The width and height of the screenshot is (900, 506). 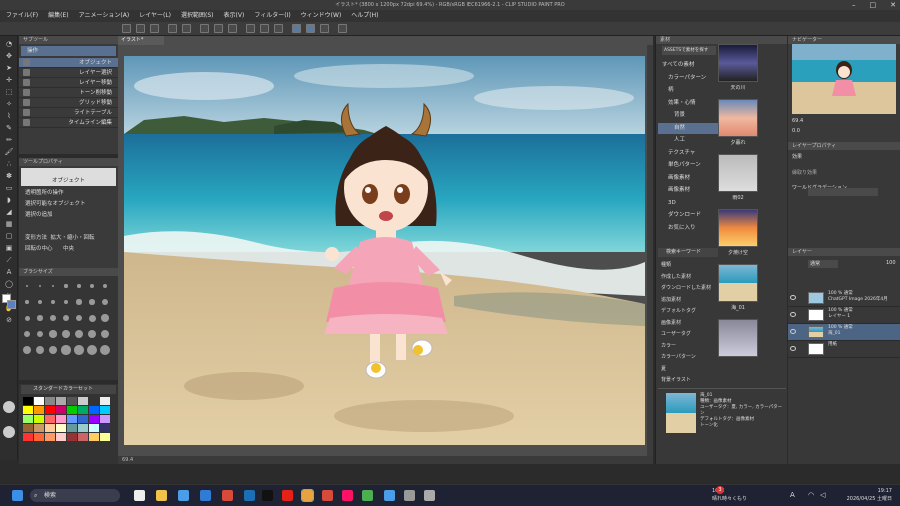 I want to click on keyword-item: デフォルトタグ, so click(x=688, y=311).